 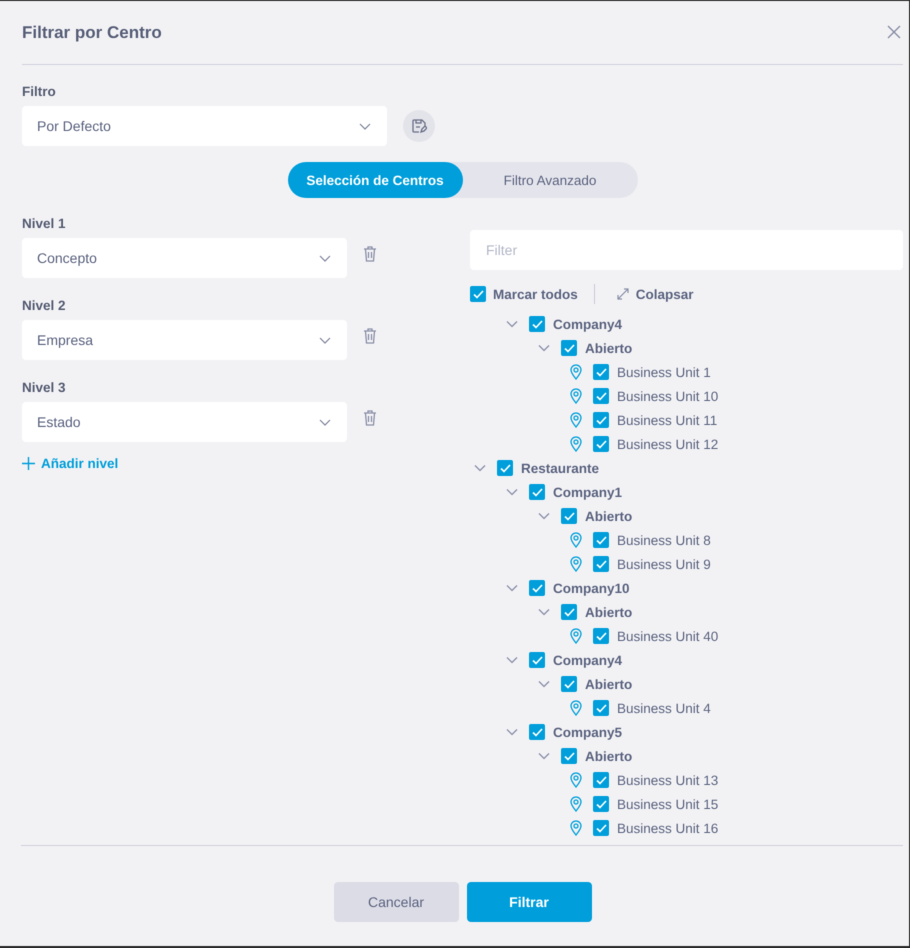 I want to click on level-select: Estado, so click(x=184, y=422).